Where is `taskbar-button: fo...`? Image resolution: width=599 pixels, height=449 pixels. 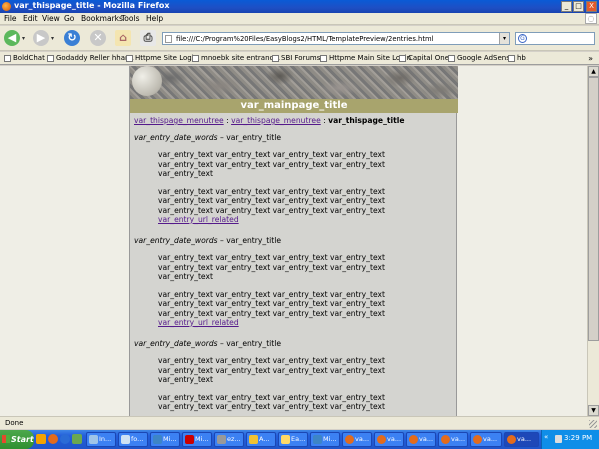
taskbar-button: fo... is located at coordinates (133, 439).